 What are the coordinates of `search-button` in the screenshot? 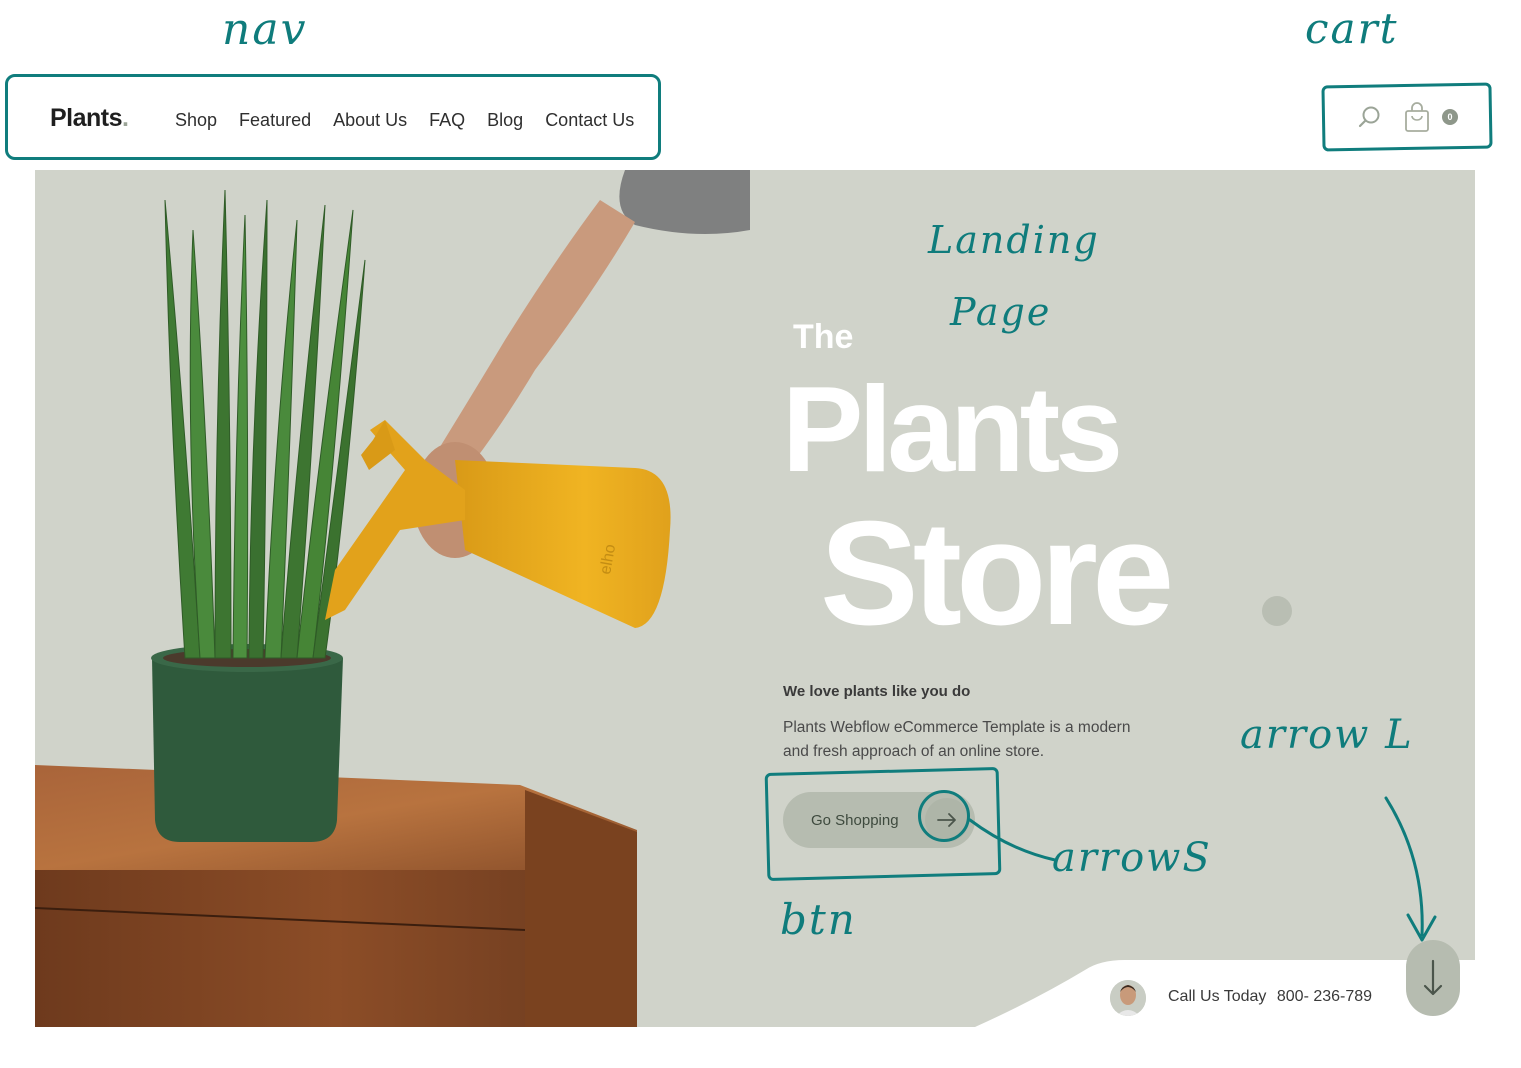 It's located at (1369, 117).